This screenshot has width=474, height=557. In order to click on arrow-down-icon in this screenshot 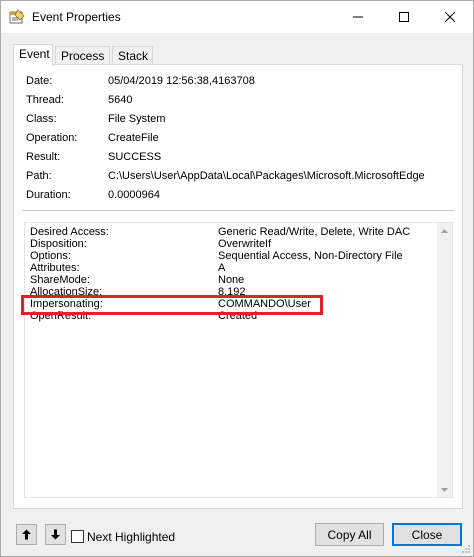, I will do `click(55, 534)`.